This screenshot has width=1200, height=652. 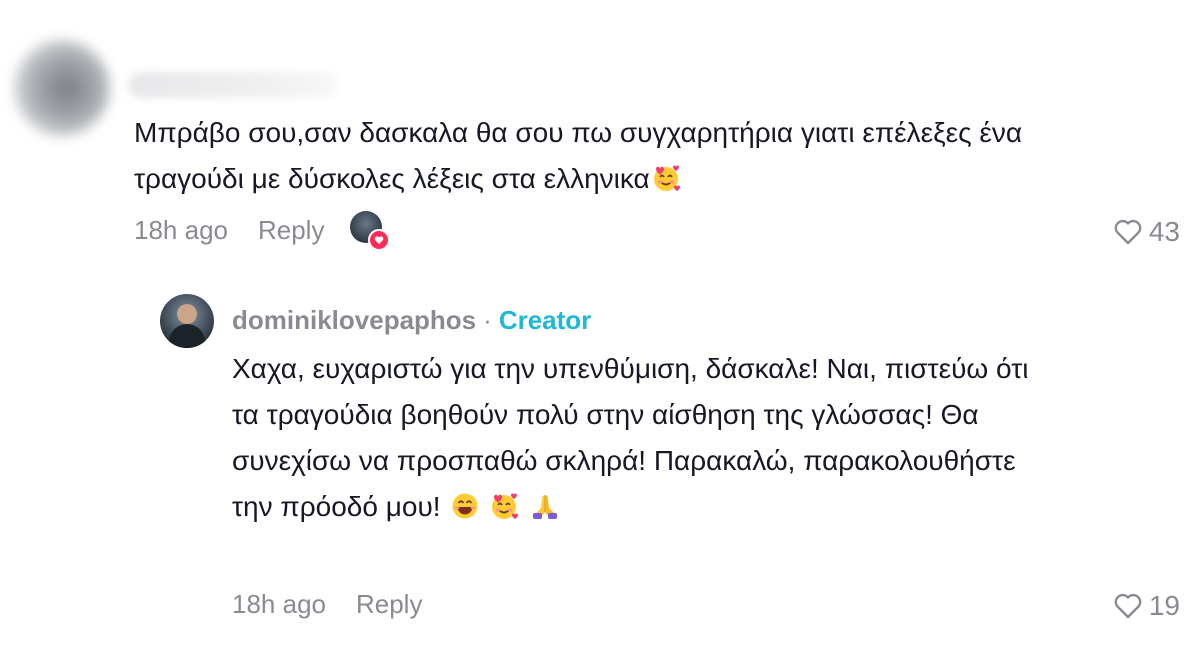 I want to click on reply-like-count: 19, so click(x=1164, y=605).